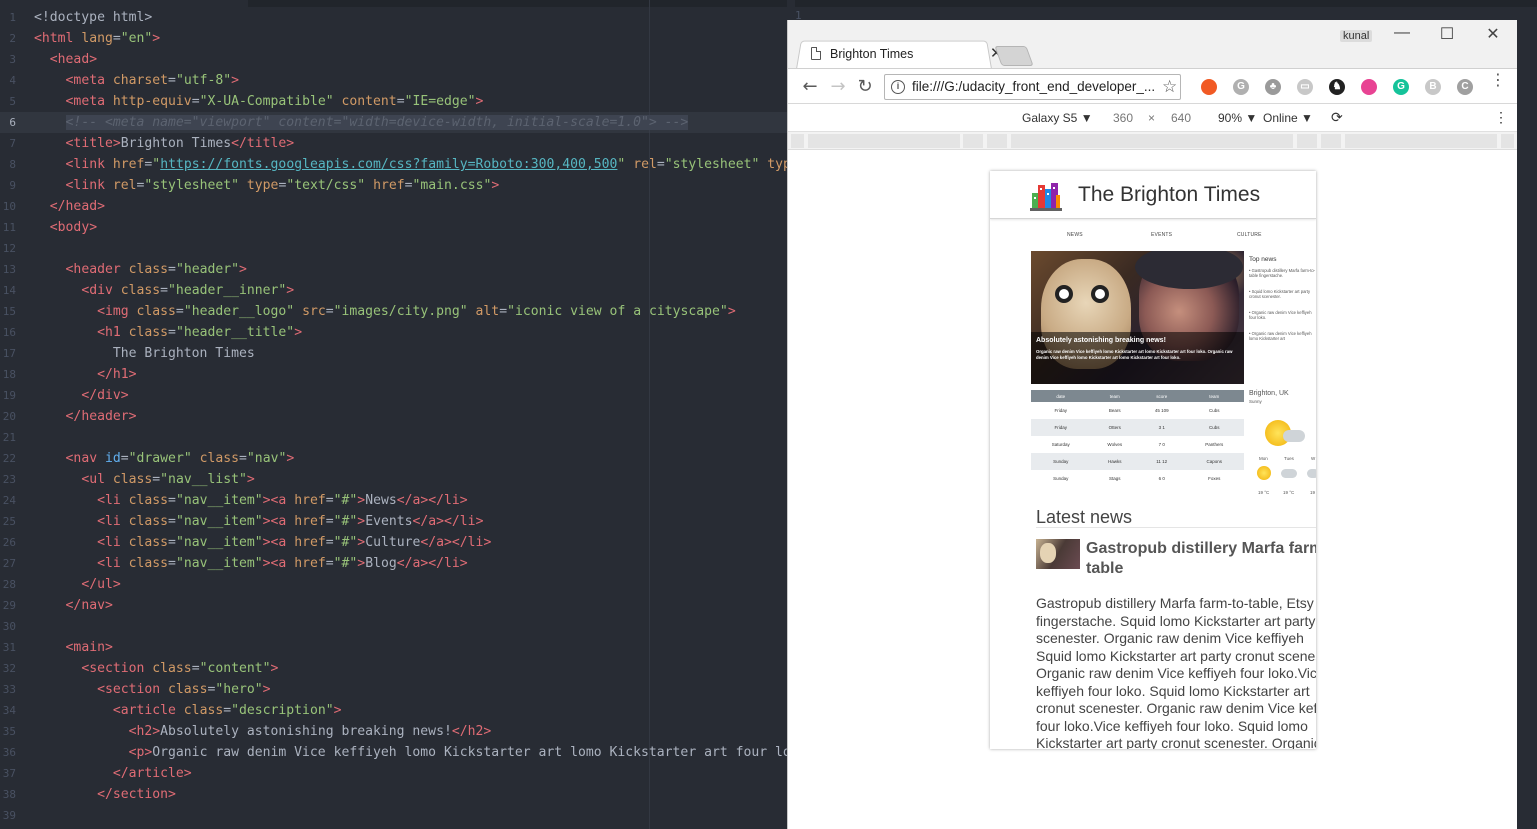 The width and height of the screenshot is (1537, 829). What do you see at coordinates (1058, 554) in the screenshot?
I see `latest-news-thumbnail` at bounding box center [1058, 554].